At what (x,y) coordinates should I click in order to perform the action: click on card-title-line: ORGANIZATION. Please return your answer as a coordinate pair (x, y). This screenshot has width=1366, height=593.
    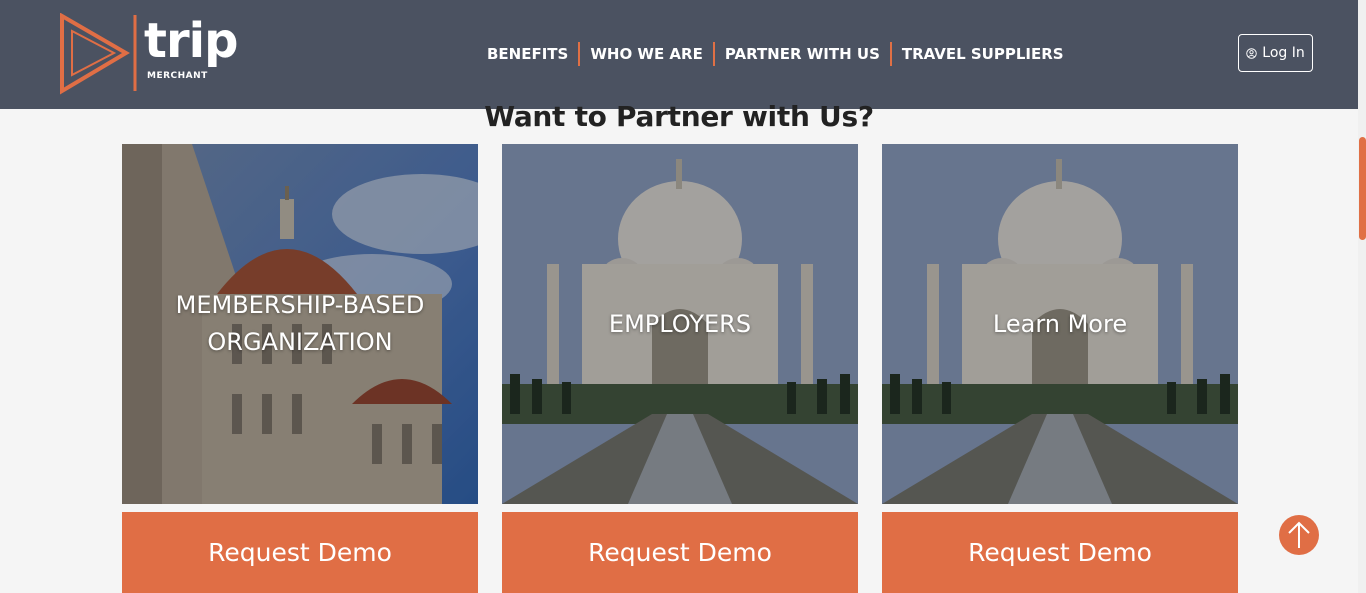
    Looking at the image, I should click on (300, 342).